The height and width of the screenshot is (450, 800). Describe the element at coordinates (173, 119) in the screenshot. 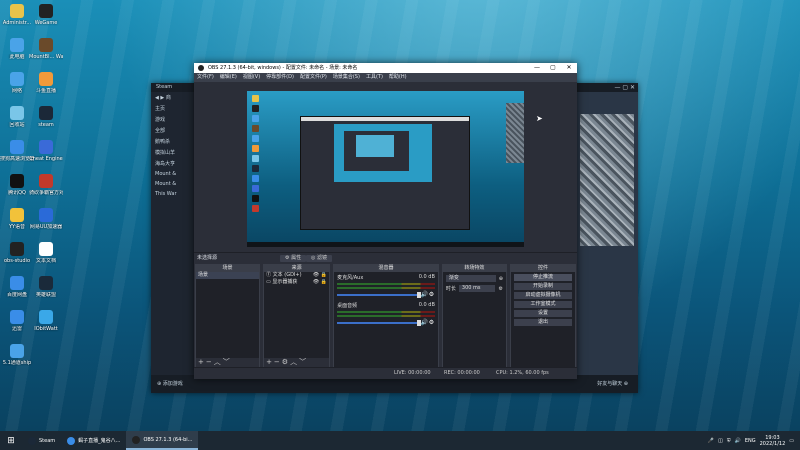

I see `steam-library-item: 游戏` at that location.